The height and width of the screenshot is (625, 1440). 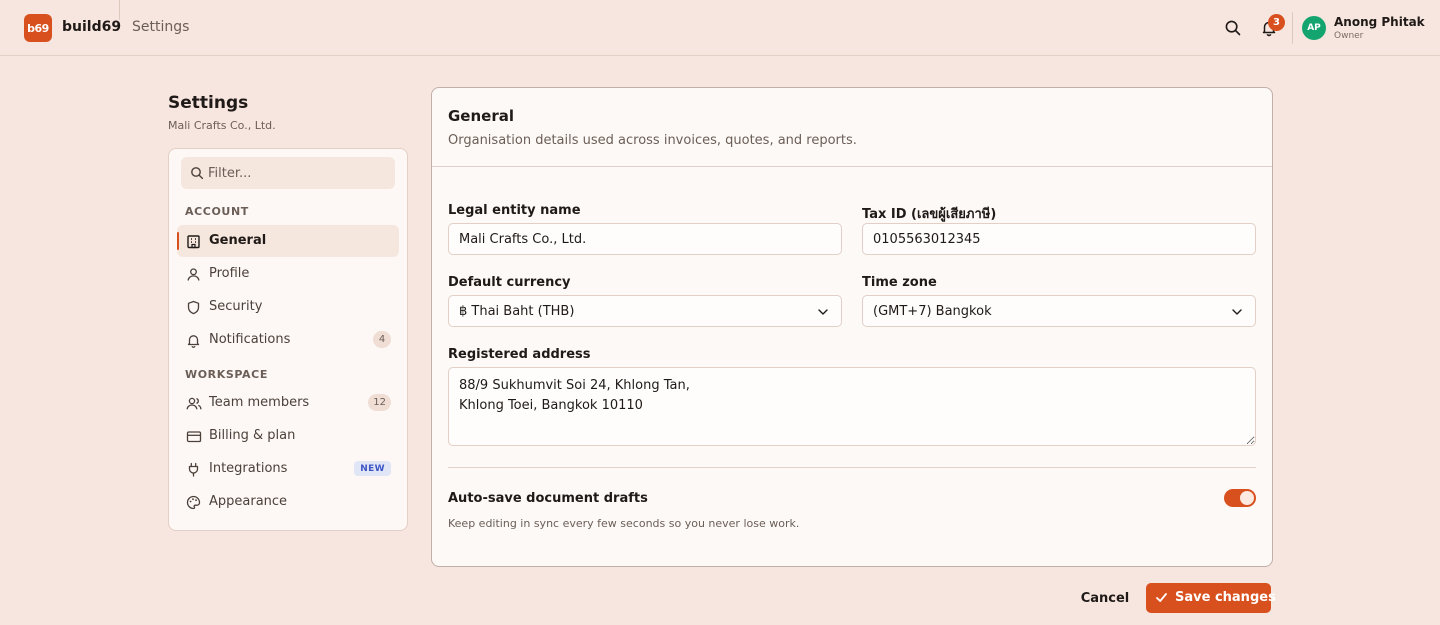 What do you see at coordinates (1225, 597) in the screenshot?
I see `save-button-label: Save changes` at bounding box center [1225, 597].